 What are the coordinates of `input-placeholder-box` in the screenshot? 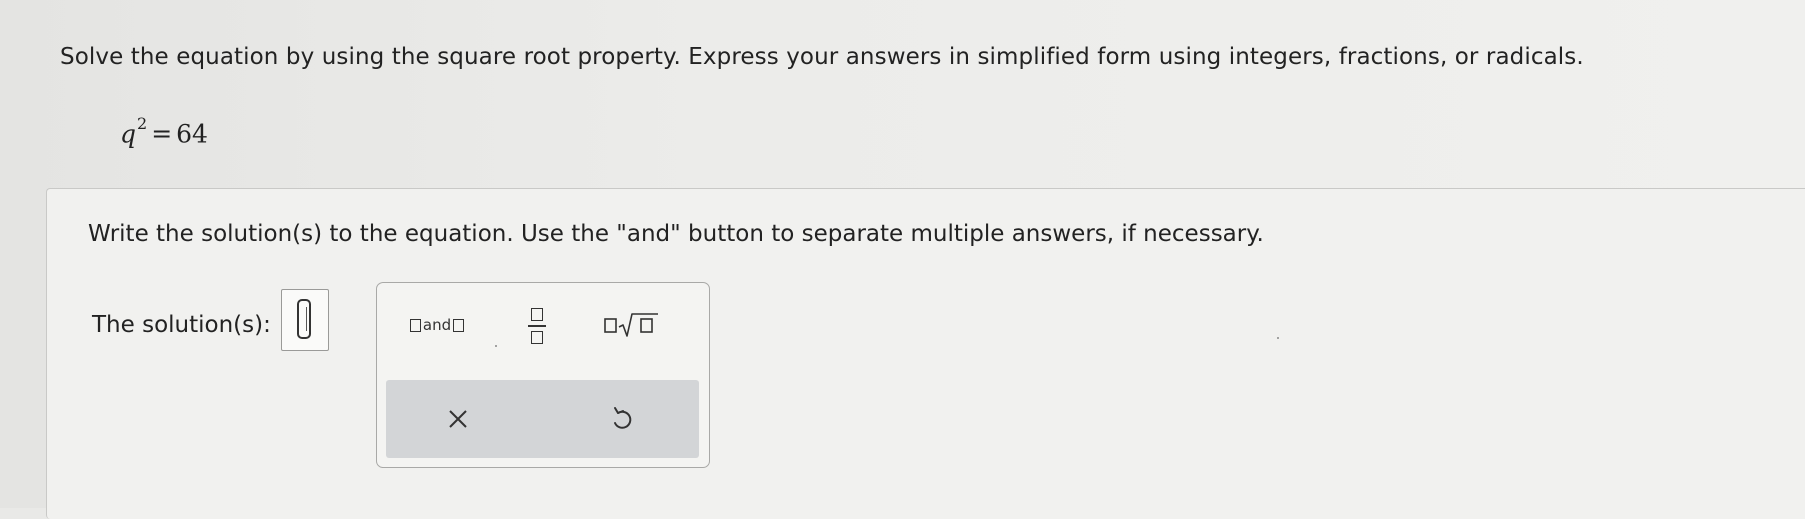 It's located at (304, 319).